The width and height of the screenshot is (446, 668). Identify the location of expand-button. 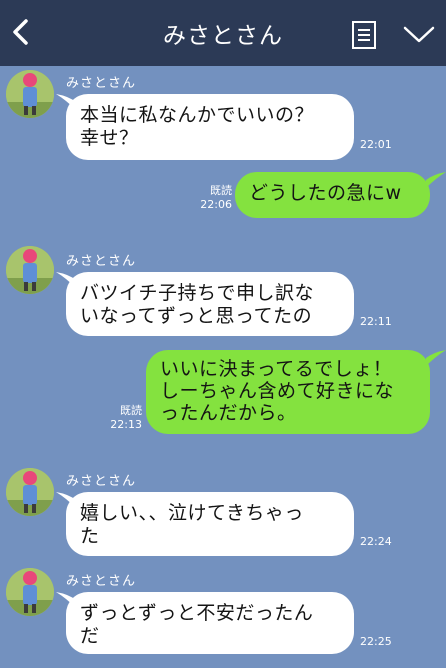
(419, 35).